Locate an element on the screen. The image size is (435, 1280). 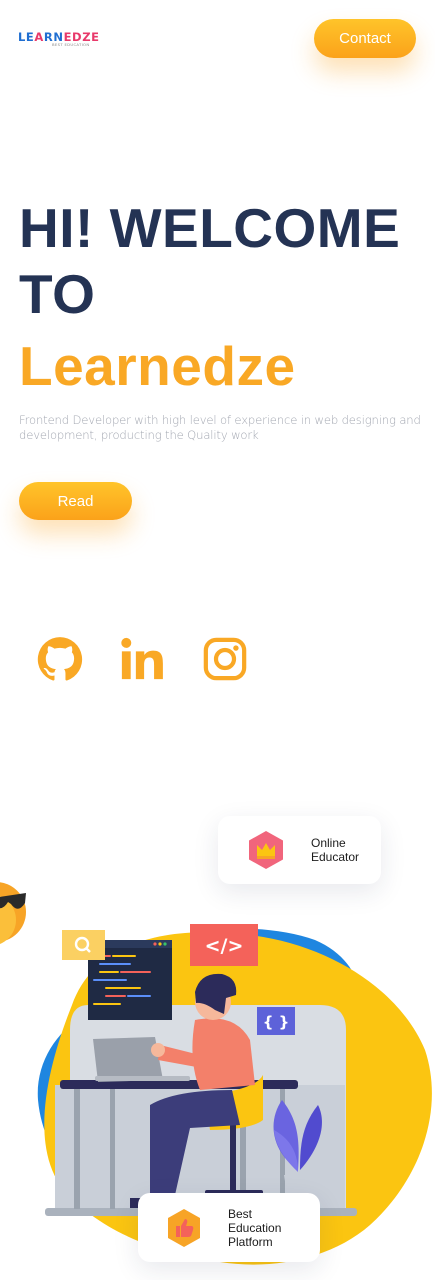
linkedin-icon is located at coordinates (142, 659).